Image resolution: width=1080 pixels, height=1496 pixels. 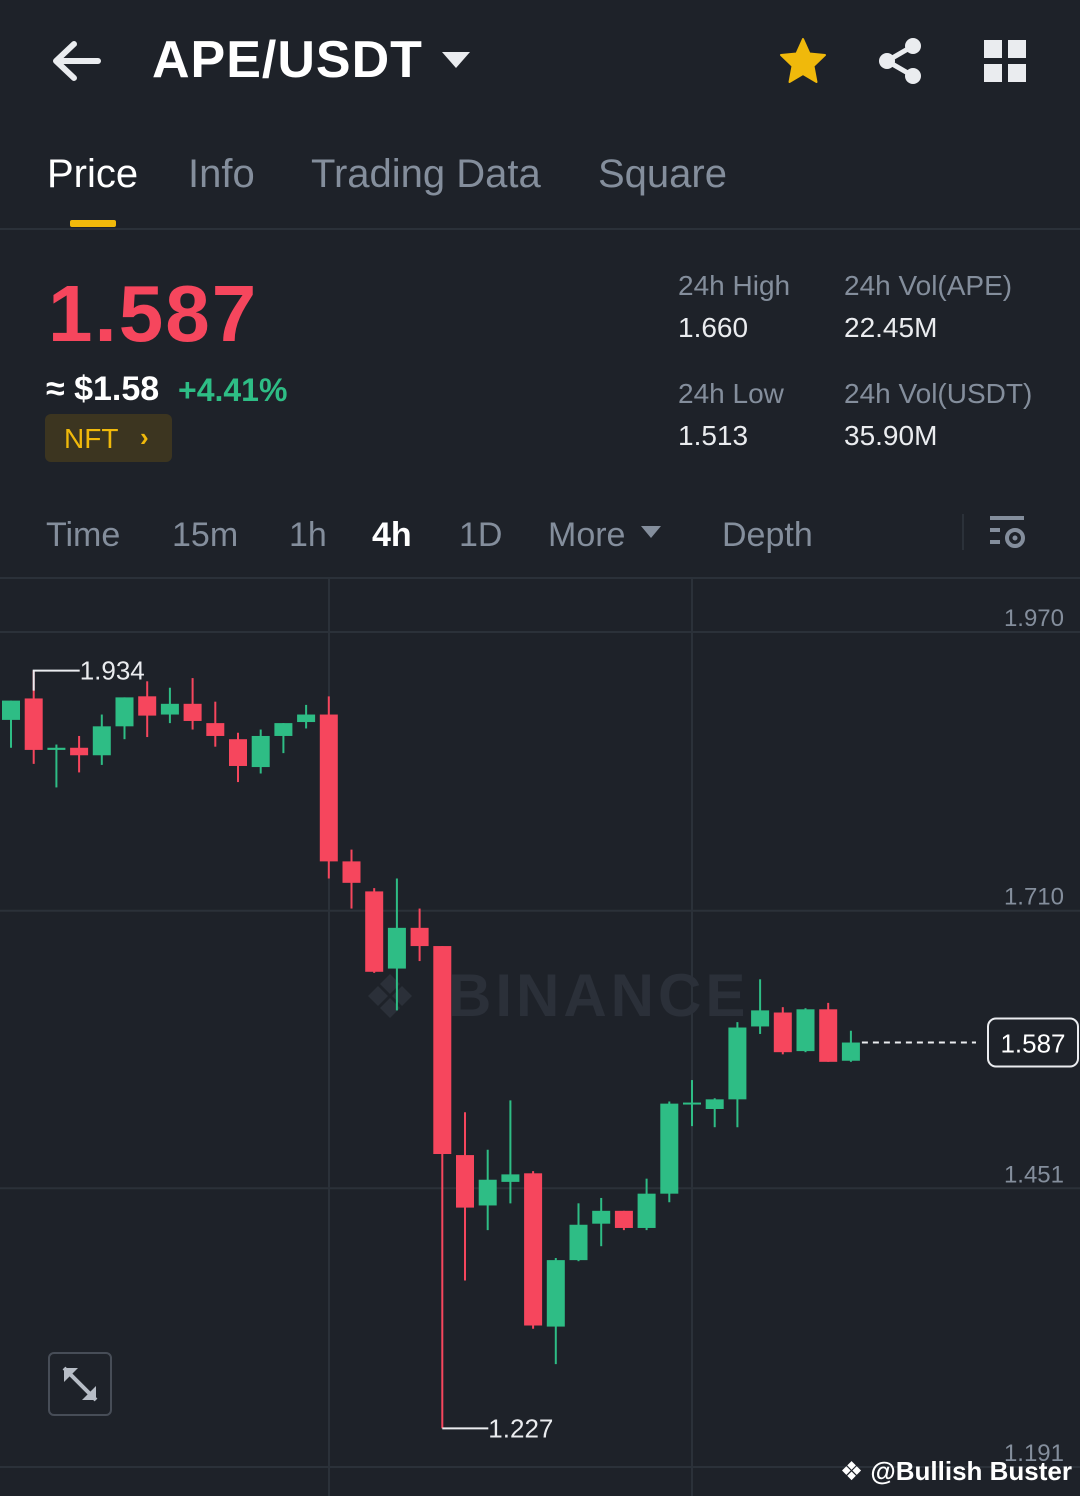 What do you see at coordinates (891, 435) in the screenshot?
I see `vol-quote-value: 35.90M` at bounding box center [891, 435].